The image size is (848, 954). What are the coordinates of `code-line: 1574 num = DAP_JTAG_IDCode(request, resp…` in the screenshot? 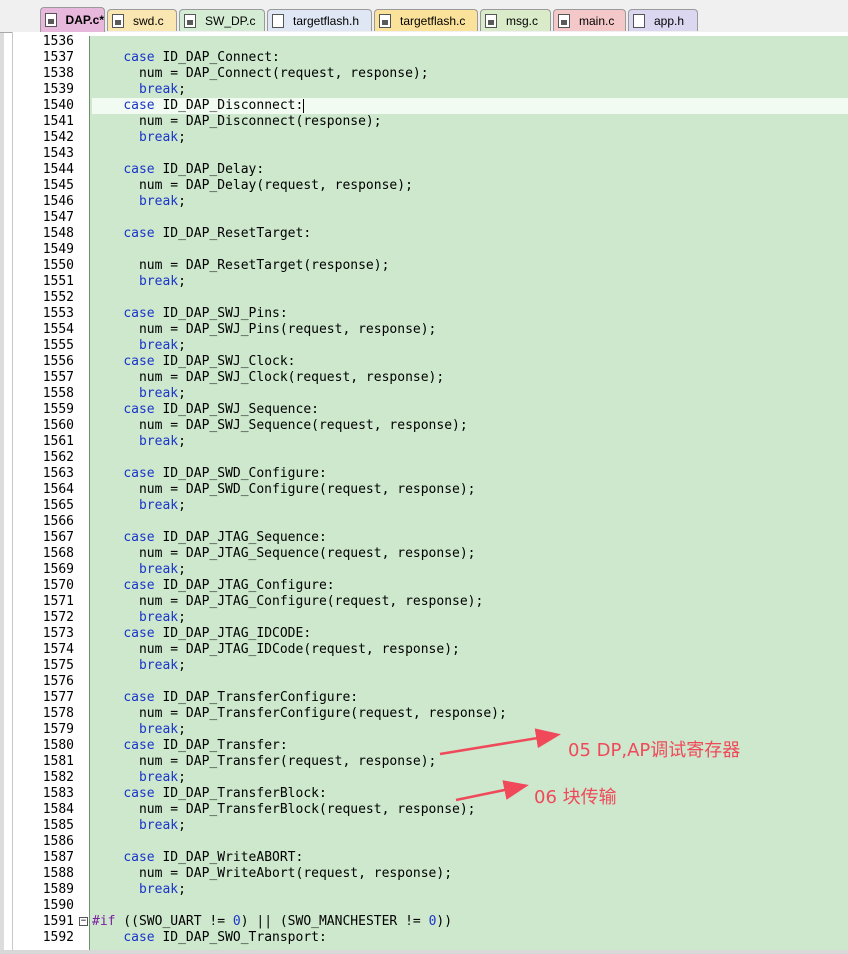 It's located at (430, 650).